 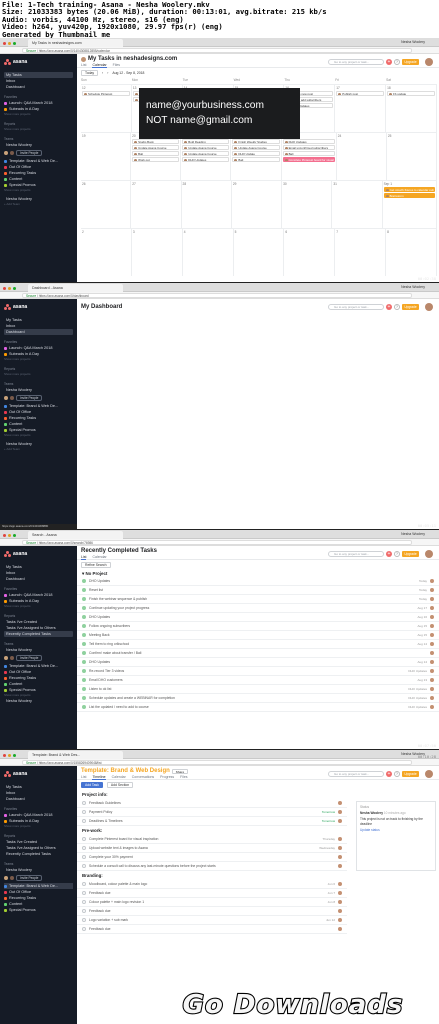 What do you see at coordinates (212, 857) in the screenshot?
I see `table-row: Complete your 30% payment` at bounding box center [212, 857].